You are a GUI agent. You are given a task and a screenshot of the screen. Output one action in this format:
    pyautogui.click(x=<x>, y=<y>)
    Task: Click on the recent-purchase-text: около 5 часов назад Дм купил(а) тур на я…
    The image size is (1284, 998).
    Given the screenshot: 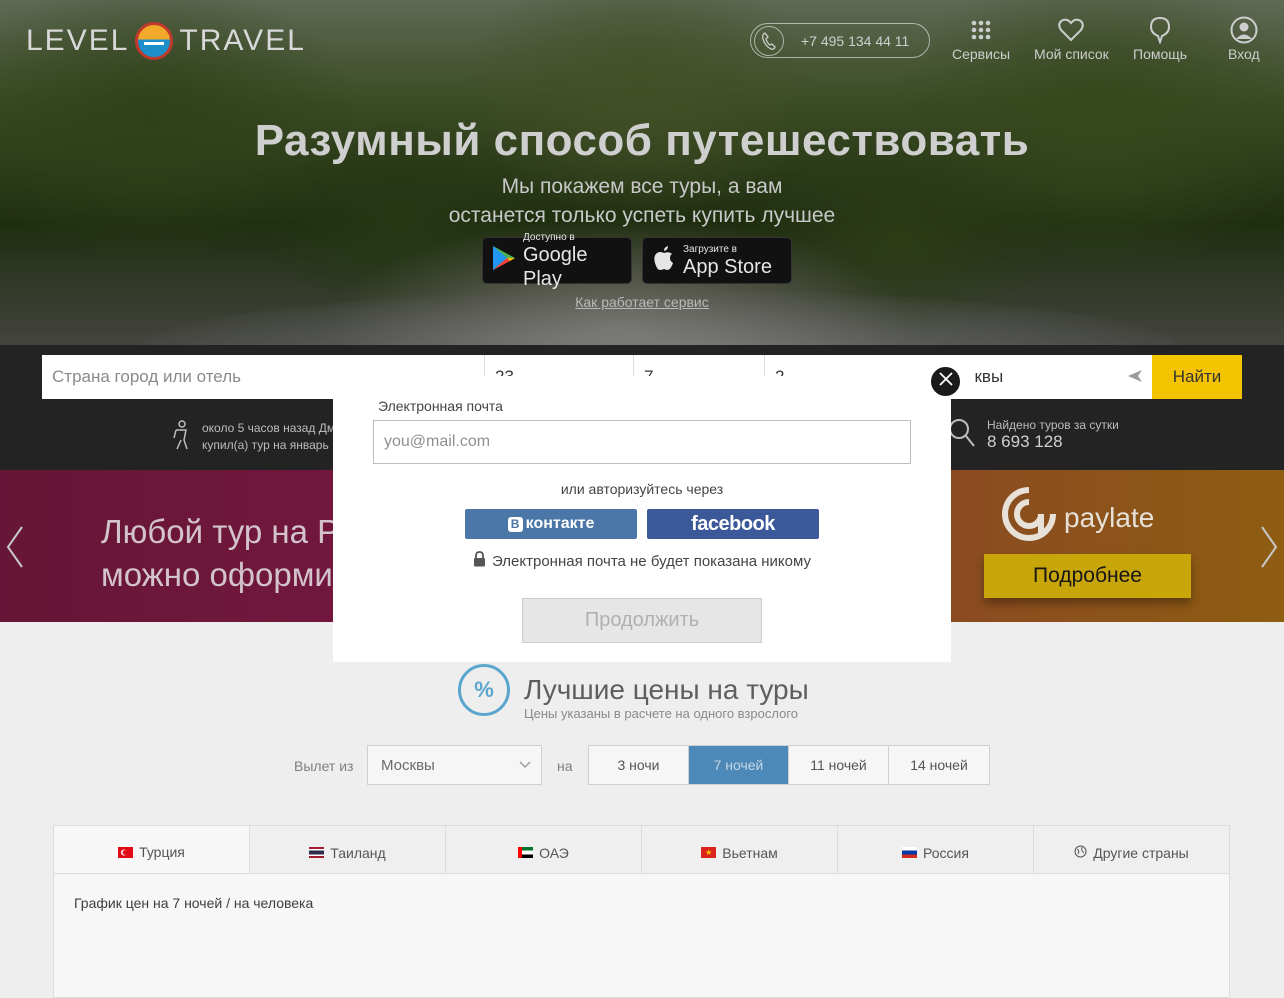 What is the action you would take?
    pyautogui.click(x=268, y=437)
    